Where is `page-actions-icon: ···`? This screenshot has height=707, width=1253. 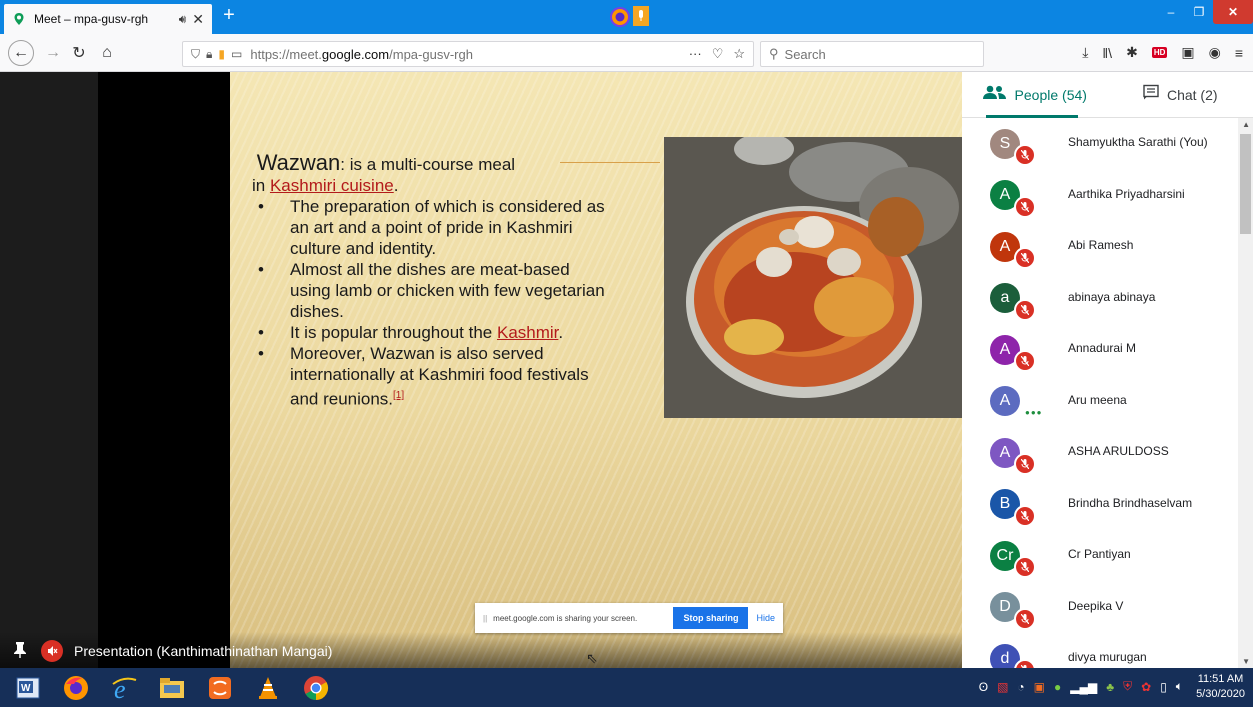
page-actions-icon: ··· is located at coordinates (695, 54).